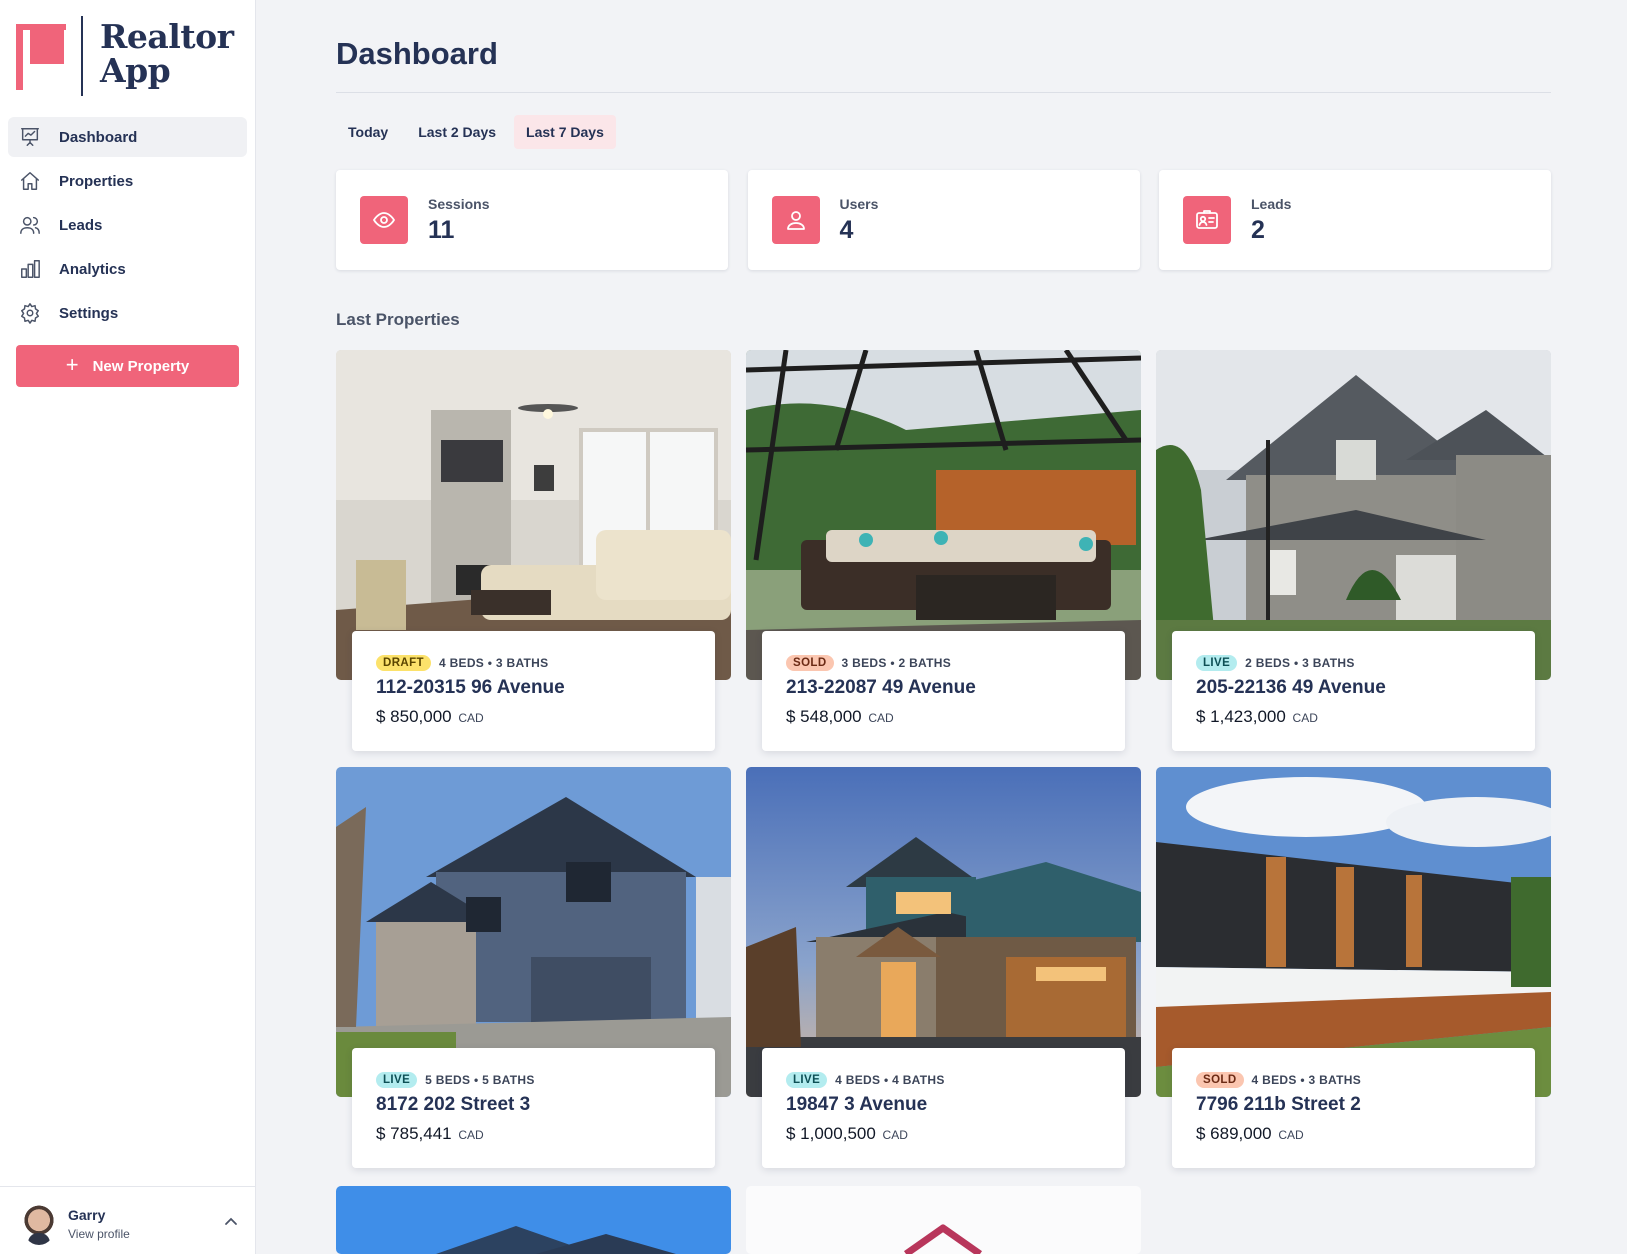 The width and height of the screenshot is (1627, 1254). What do you see at coordinates (30, 225) in the screenshot?
I see `users-icon` at bounding box center [30, 225].